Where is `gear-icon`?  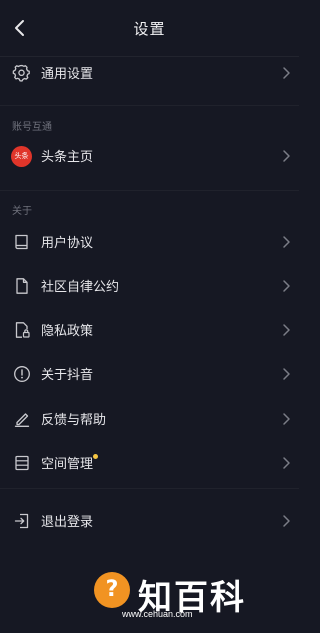 gear-icon is located at coordinates (21, 73).